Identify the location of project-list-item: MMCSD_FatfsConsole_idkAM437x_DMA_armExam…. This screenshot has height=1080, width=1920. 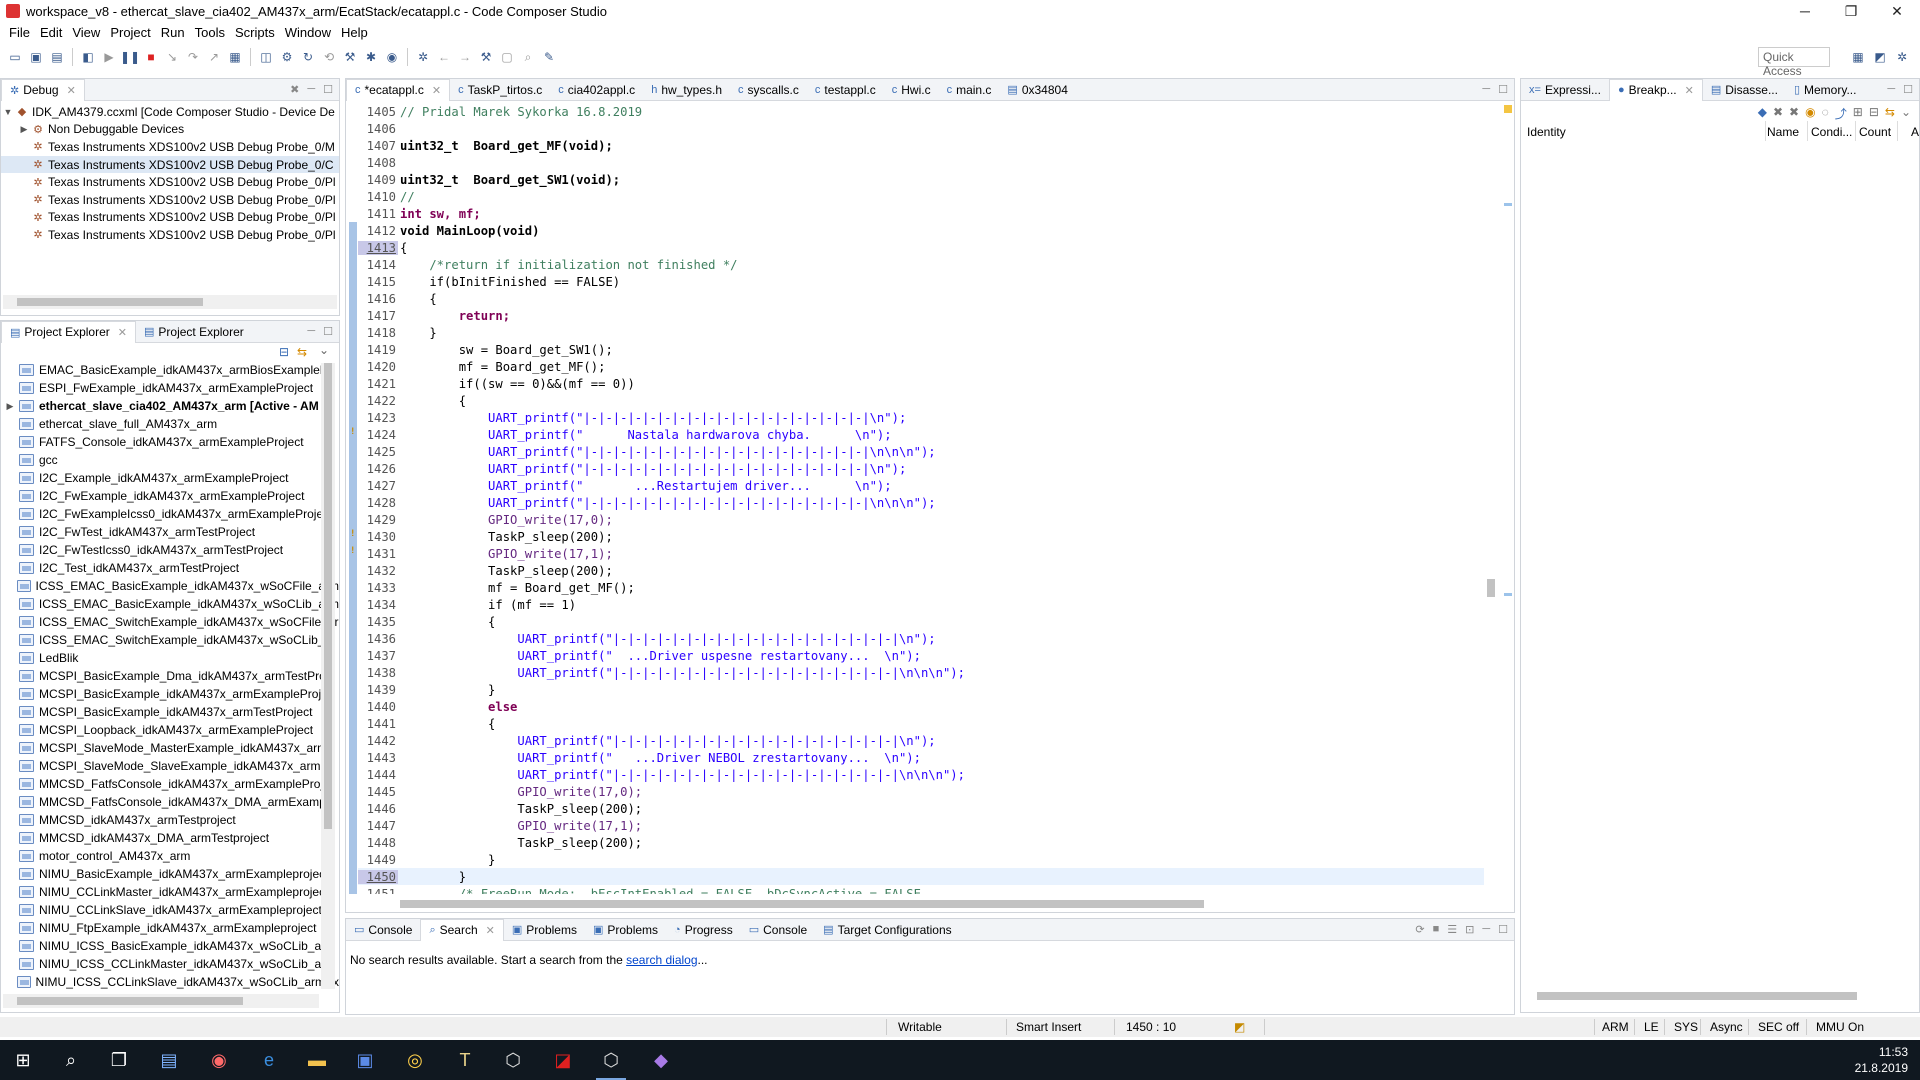
(170, 802).